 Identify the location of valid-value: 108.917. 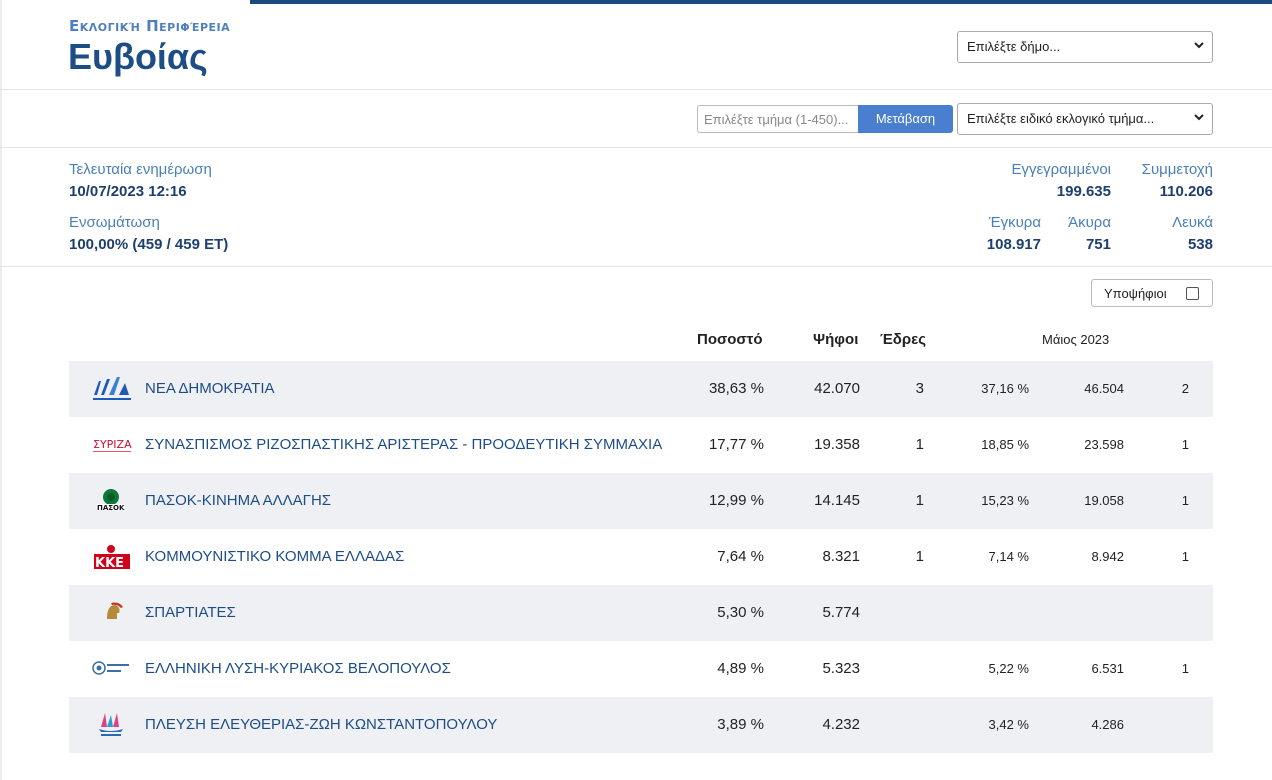
(1013, 244).